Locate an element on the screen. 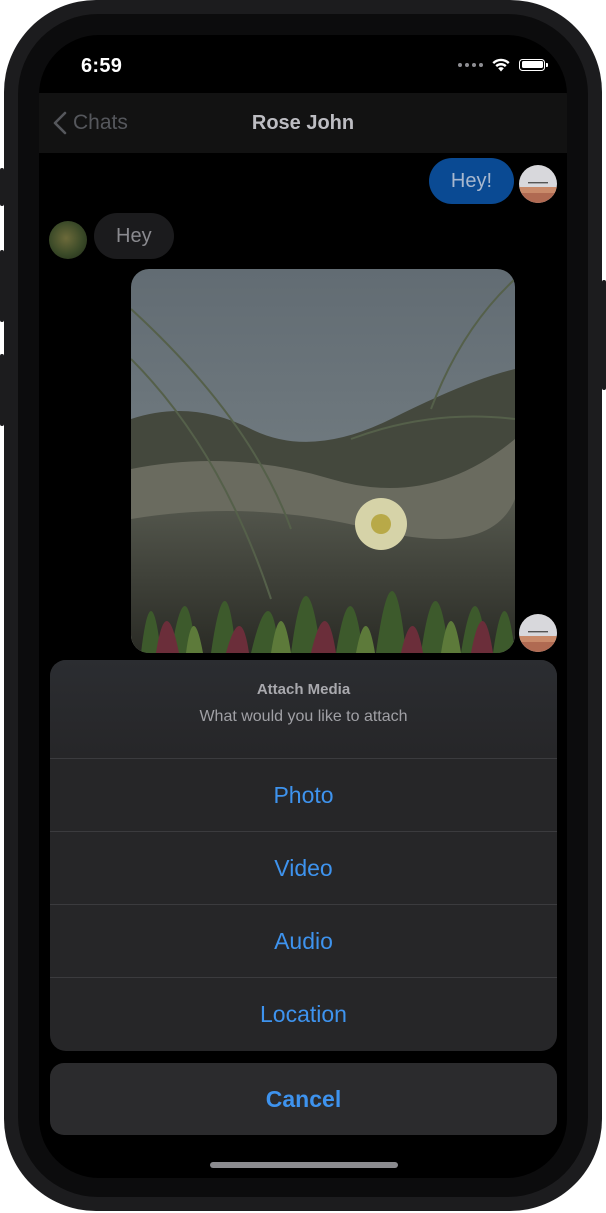 The width and height of the screenshot is (606, 1213). location-option-button: Location is located at coordinates (303, 1013).